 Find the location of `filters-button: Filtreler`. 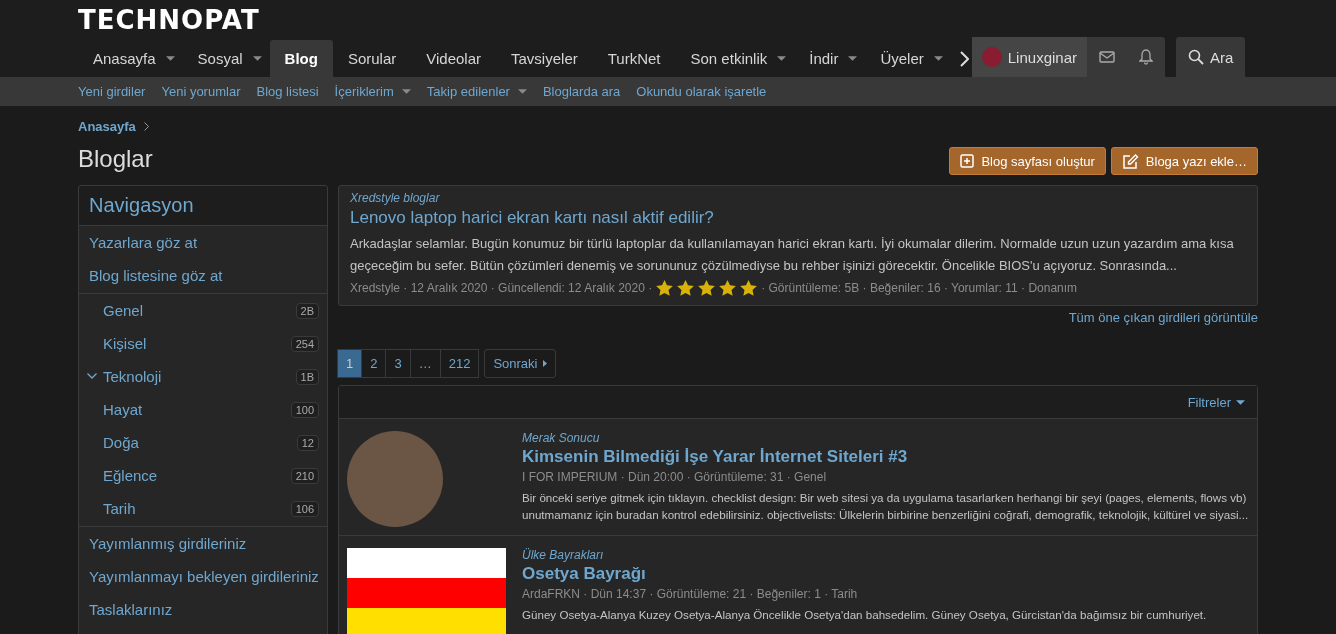

filters-button: Filtreler is located at coordinates (1216, 402).